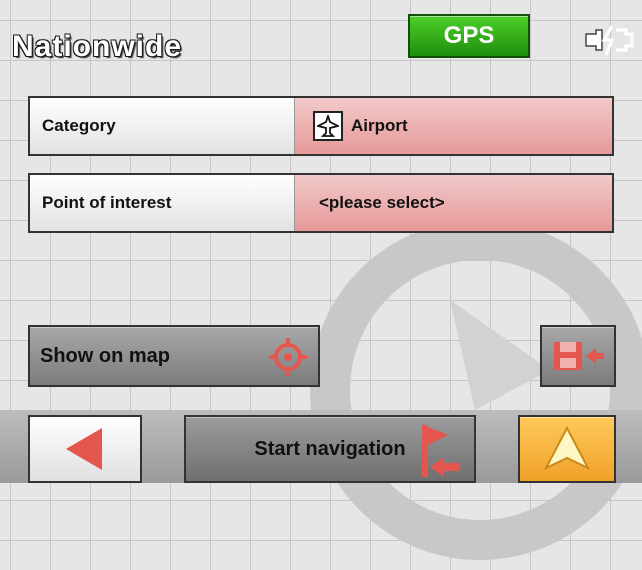  I want to click on start-navigation-label: Start navigation, so click(330, 448).